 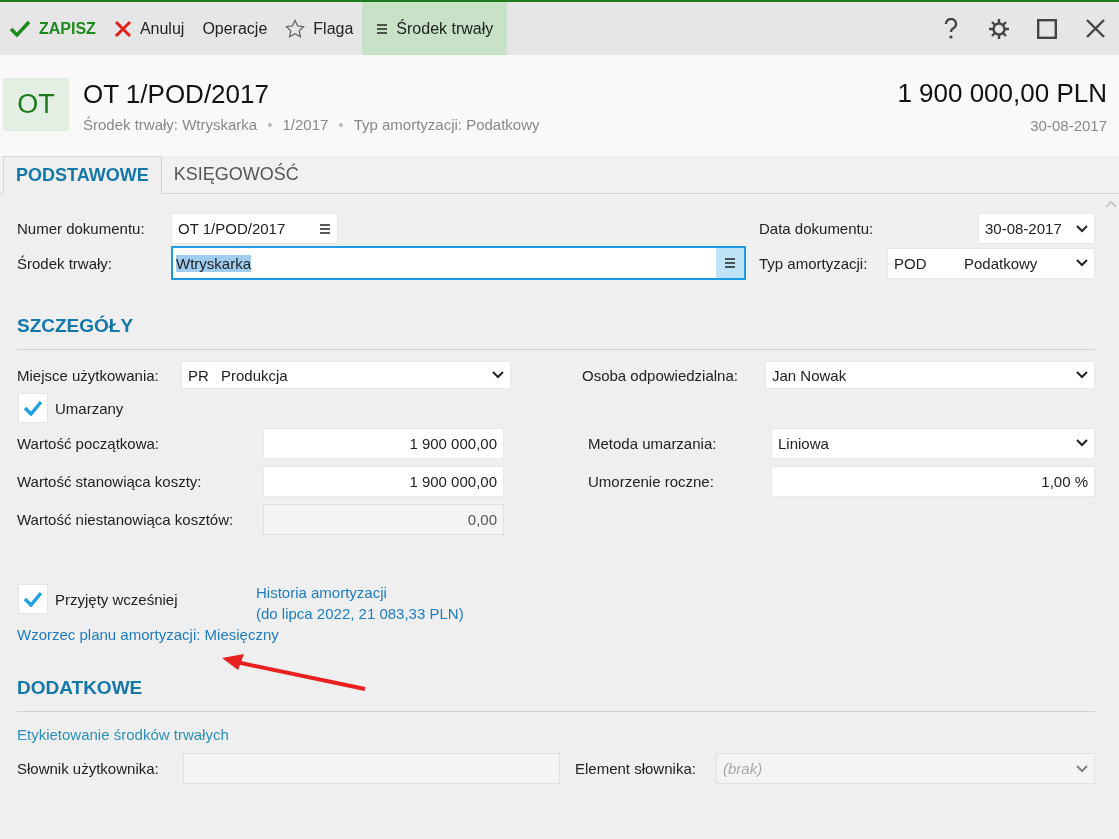 What do you see at coordinates (651, 481) in the screenshot?
I see `field-label: Umorzenie roczne:` at bounding box center [651, 481].